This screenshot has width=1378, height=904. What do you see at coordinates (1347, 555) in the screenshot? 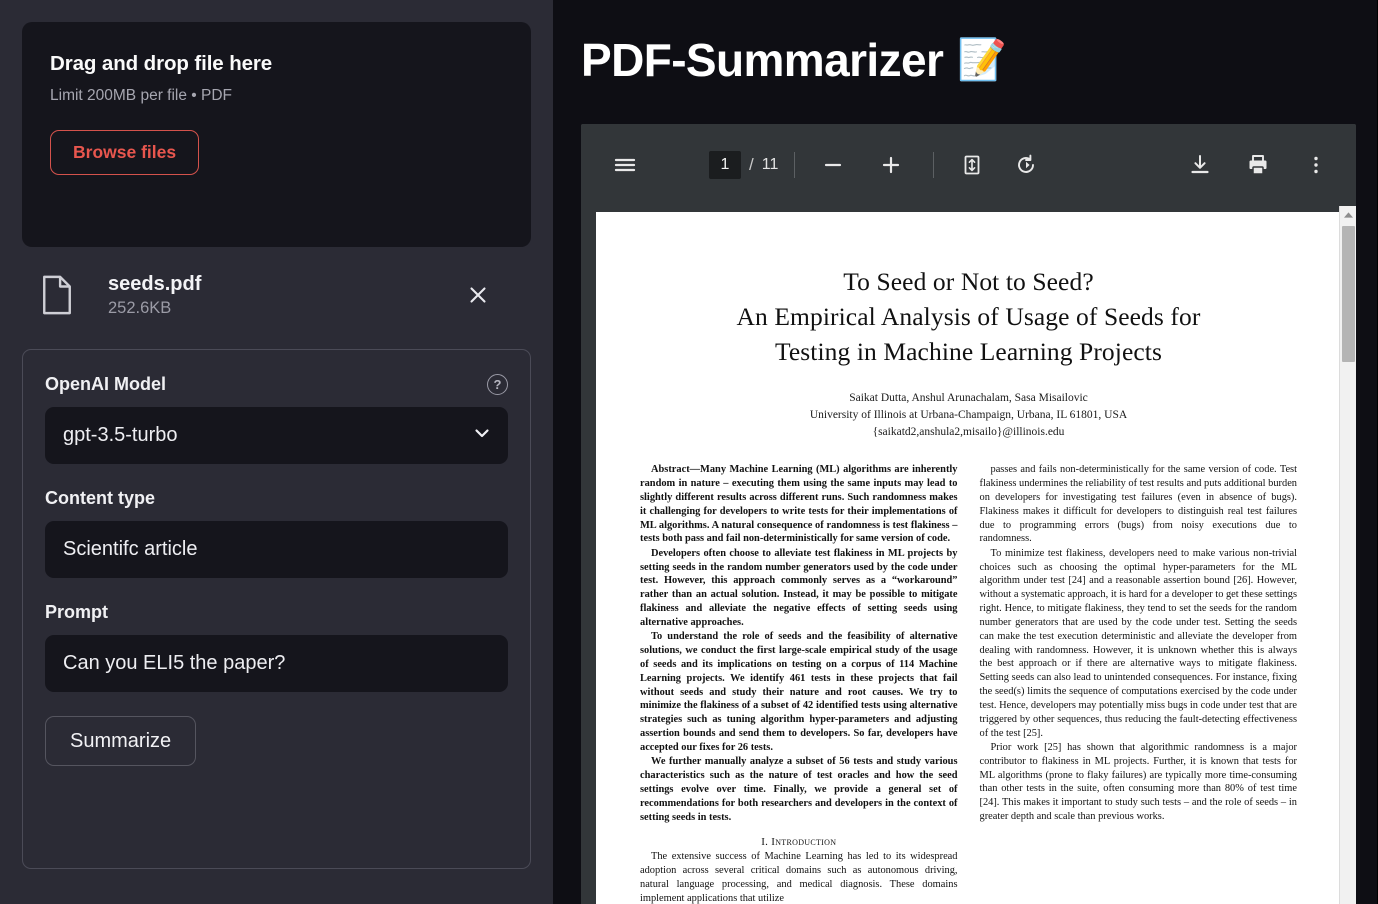
I see `pdf-scrollbar` at bounding box center [1347, 555].